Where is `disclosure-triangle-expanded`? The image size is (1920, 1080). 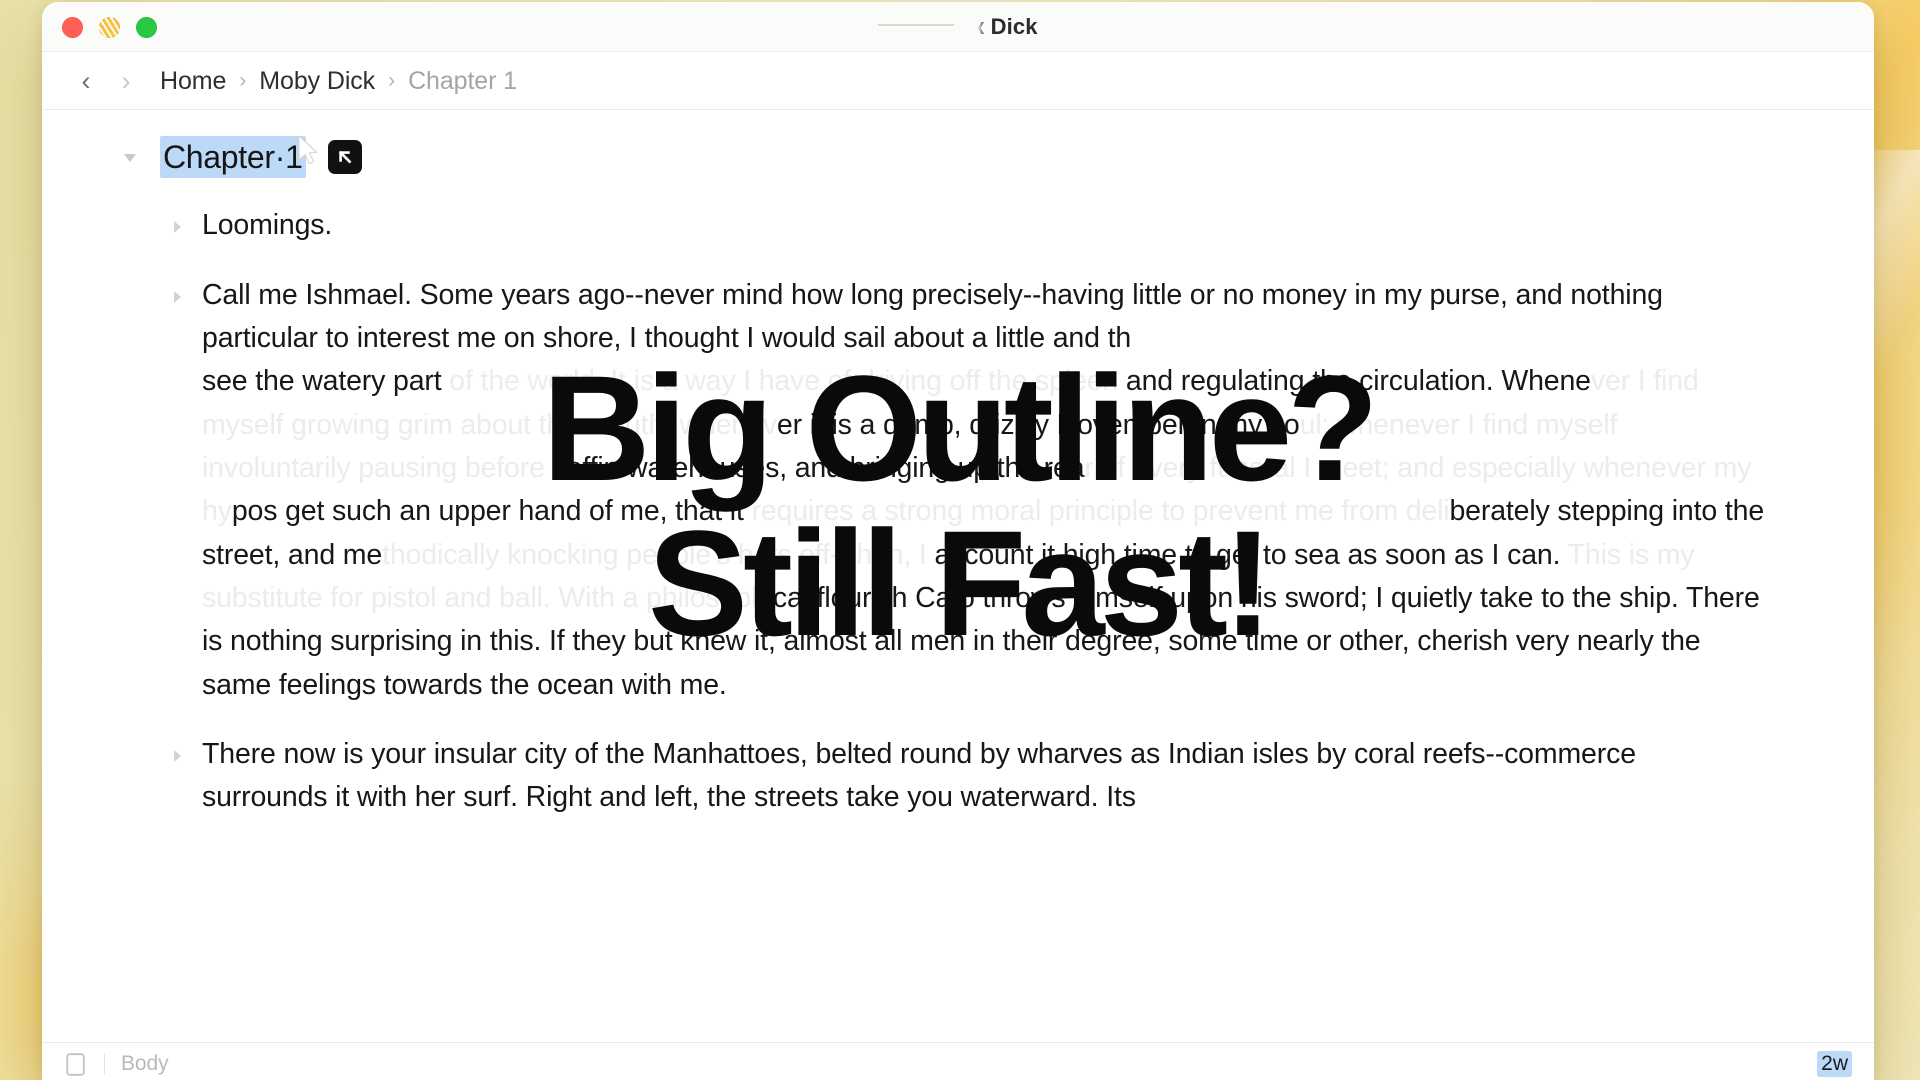 disclosure-triangle-expanded is located at coordinates (130, 157).